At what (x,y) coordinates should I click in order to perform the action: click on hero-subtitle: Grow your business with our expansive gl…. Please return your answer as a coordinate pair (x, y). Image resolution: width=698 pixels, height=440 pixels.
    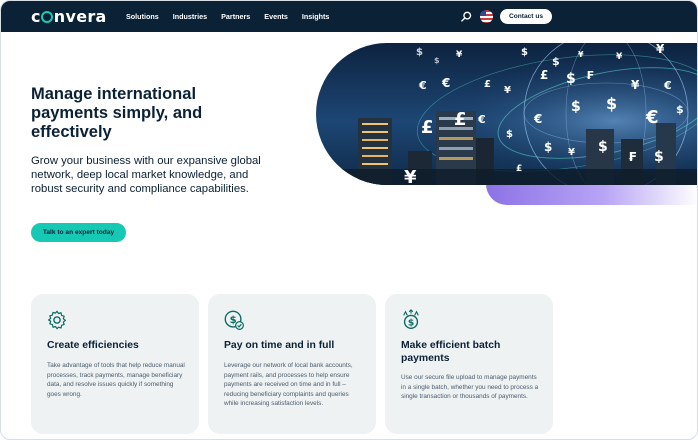
    Looking at the image, I should click on (146, 175).